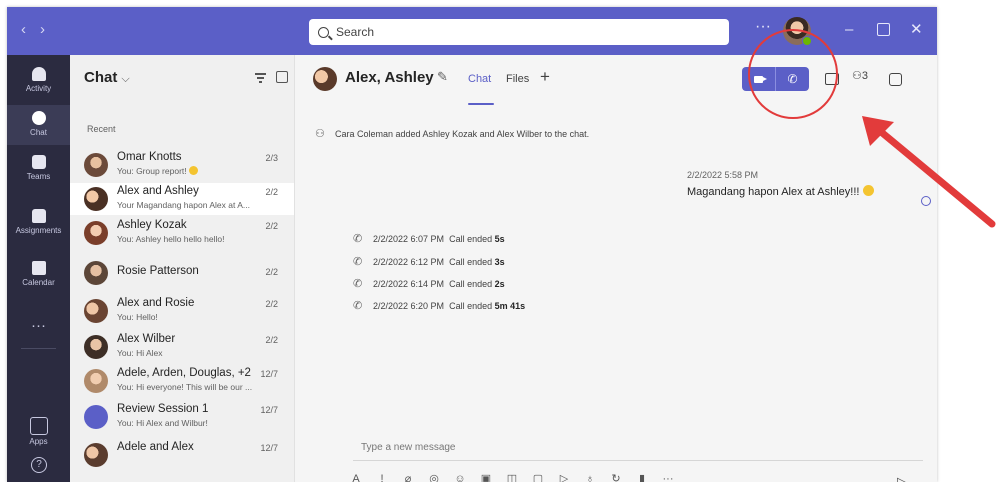 The width and height of the screenshot is (999, 482). What do you see at coordinates (190, 171) in the screenshot?
I see `chat-preview: You: Group report!` at bounding box center [190, 171].